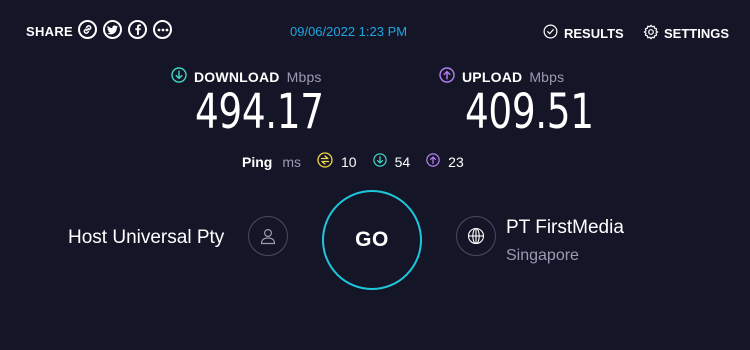  What do you see at coordinates (529, 112) in the screenshot?
I see `upload-speed: 409.51` at bounding box center [529, 112].